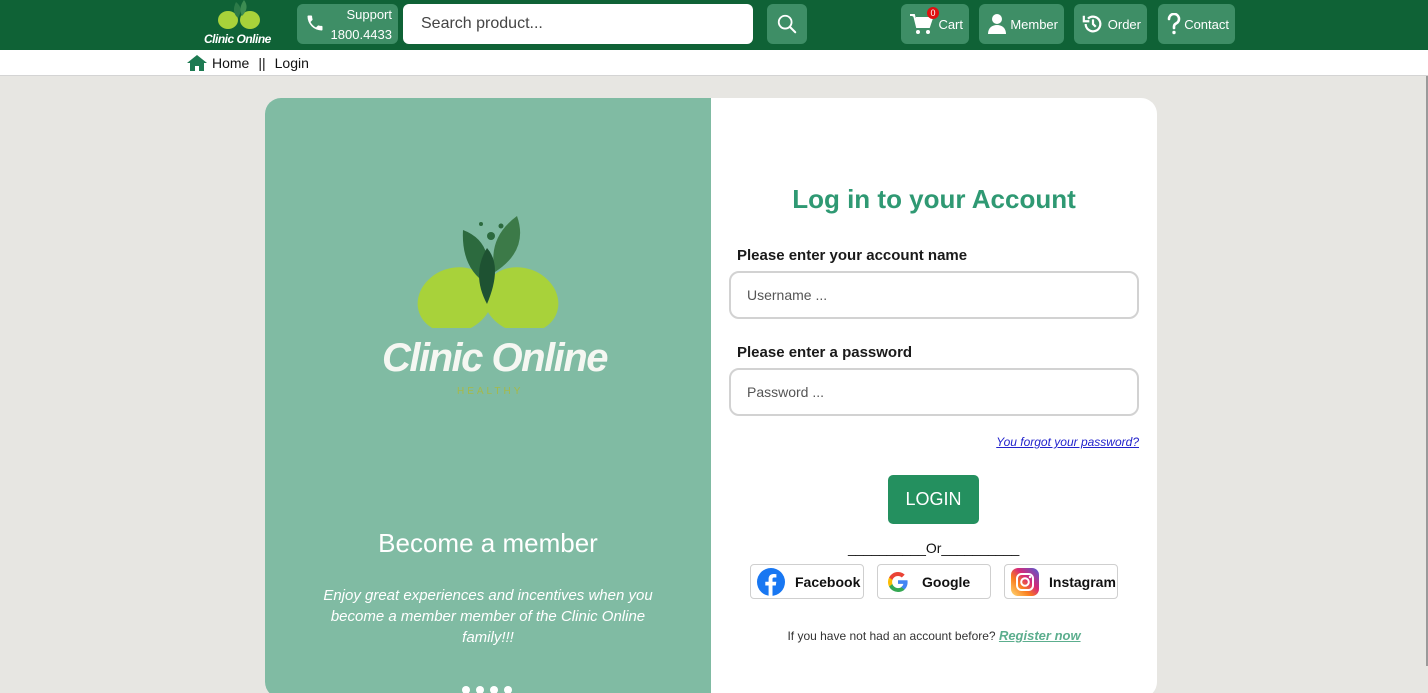 The height and width of the screenshot is (693, 1428). Describe the element at coordinates (237, 39) in the screenshot. I see `logo-text: Clinic Online` at that location.